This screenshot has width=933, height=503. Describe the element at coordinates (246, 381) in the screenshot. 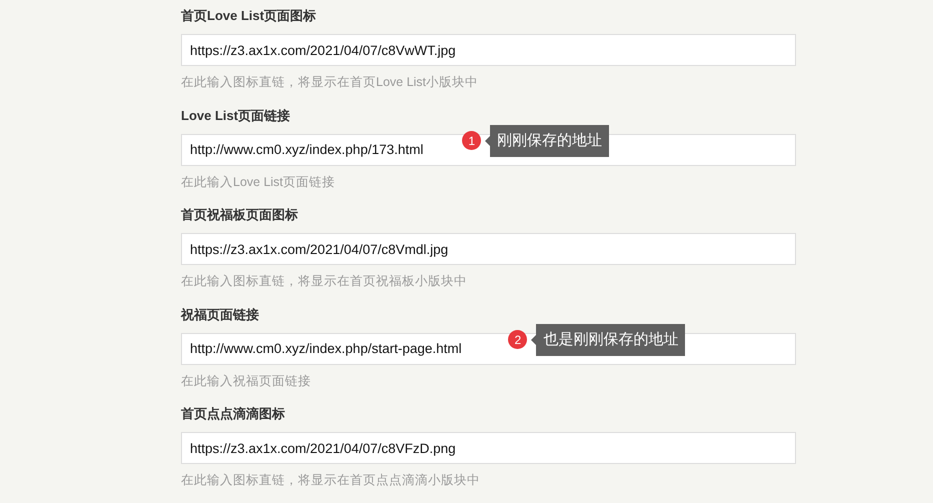

I see `field-hint: 在此输入祝福页面链接` at that location.